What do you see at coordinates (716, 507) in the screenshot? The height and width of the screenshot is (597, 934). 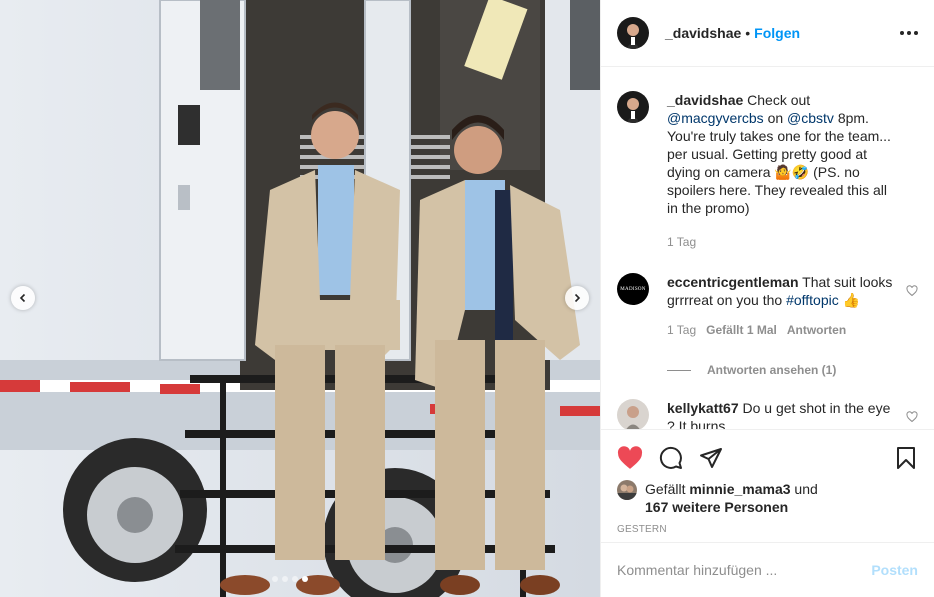 I see `likes-others-link: 167 weitere Personen` at bounding box center [716, 507].